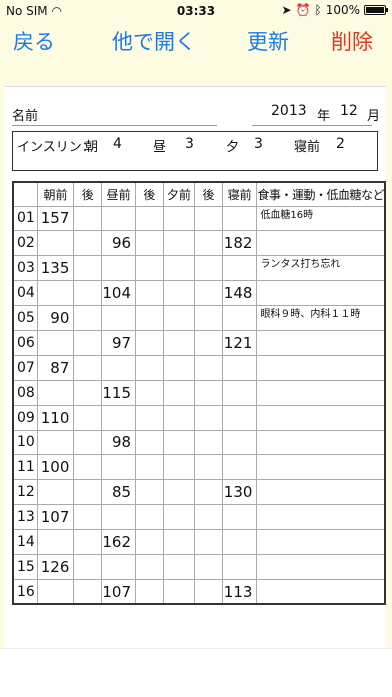 The image size is (392, 697). Describe the element at coordinates (119, 243) in the screenshot. I see `glucose-cell: 96` at that location.